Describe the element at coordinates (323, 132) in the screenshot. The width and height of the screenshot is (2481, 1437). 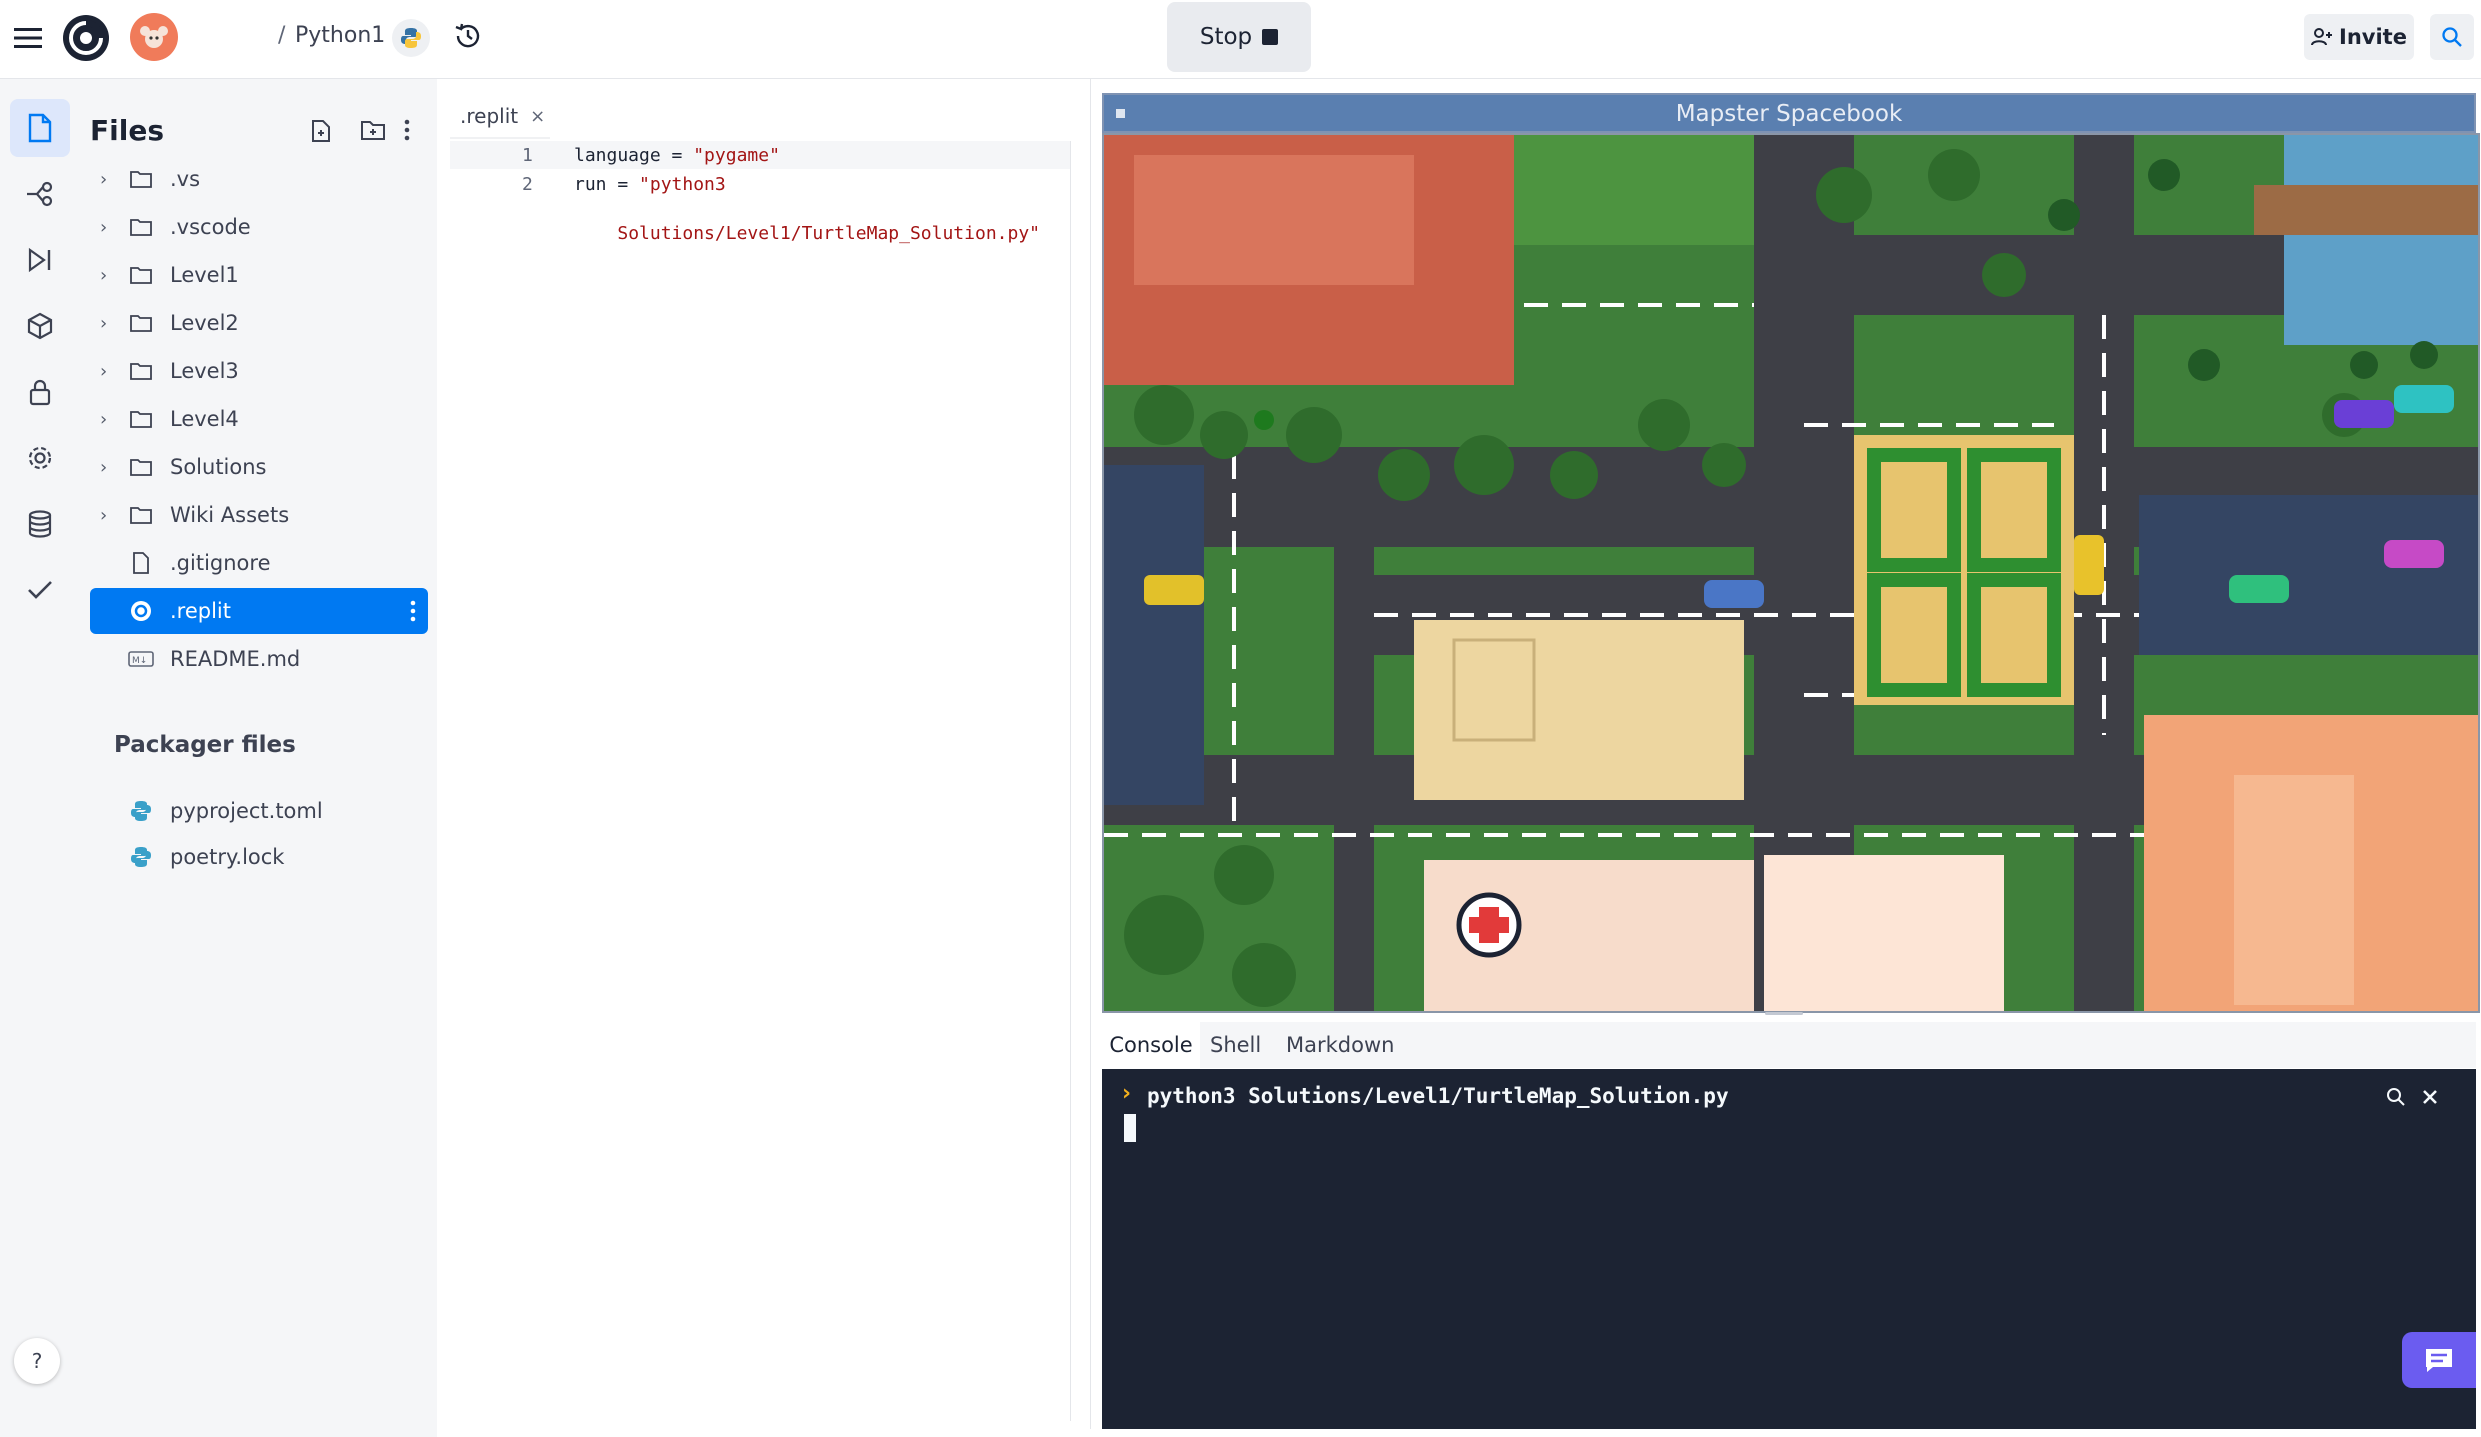
I see `new-file-icon` at that location.